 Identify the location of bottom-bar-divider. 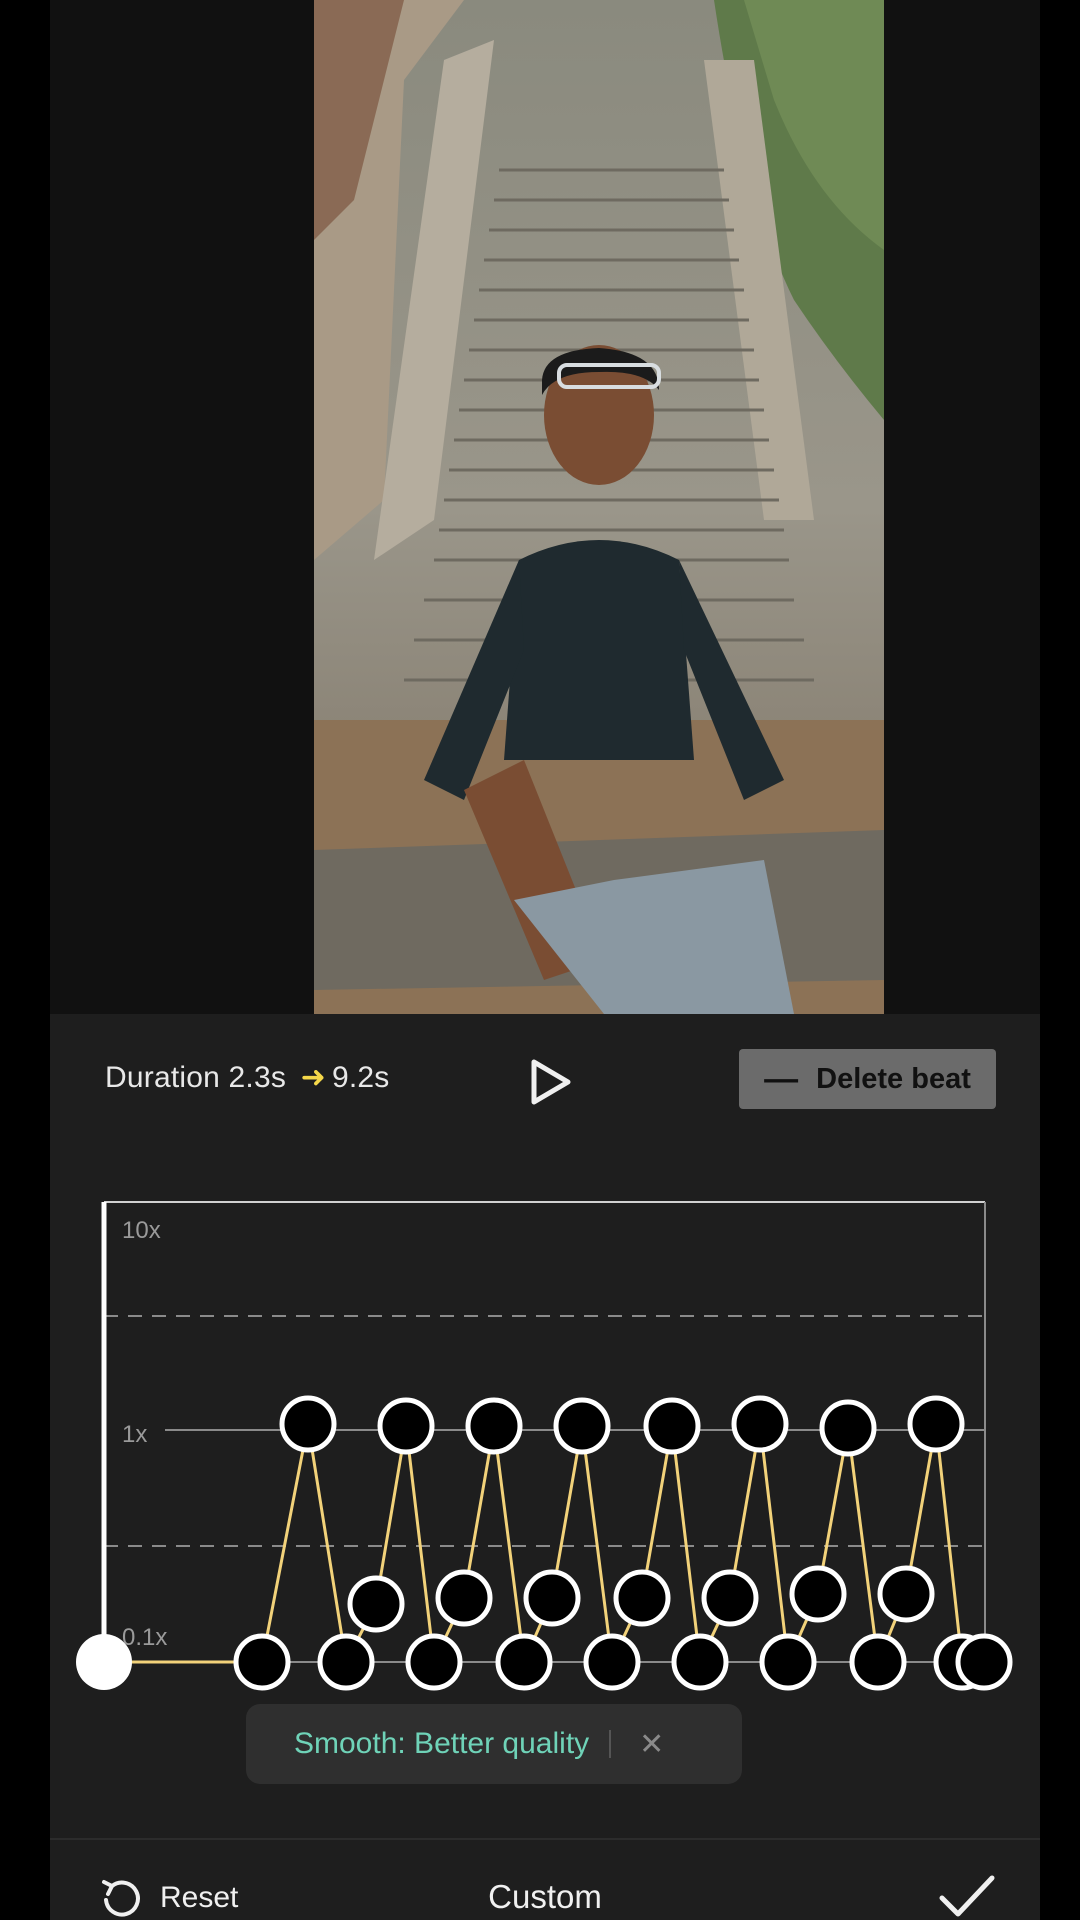
(545, 1839).